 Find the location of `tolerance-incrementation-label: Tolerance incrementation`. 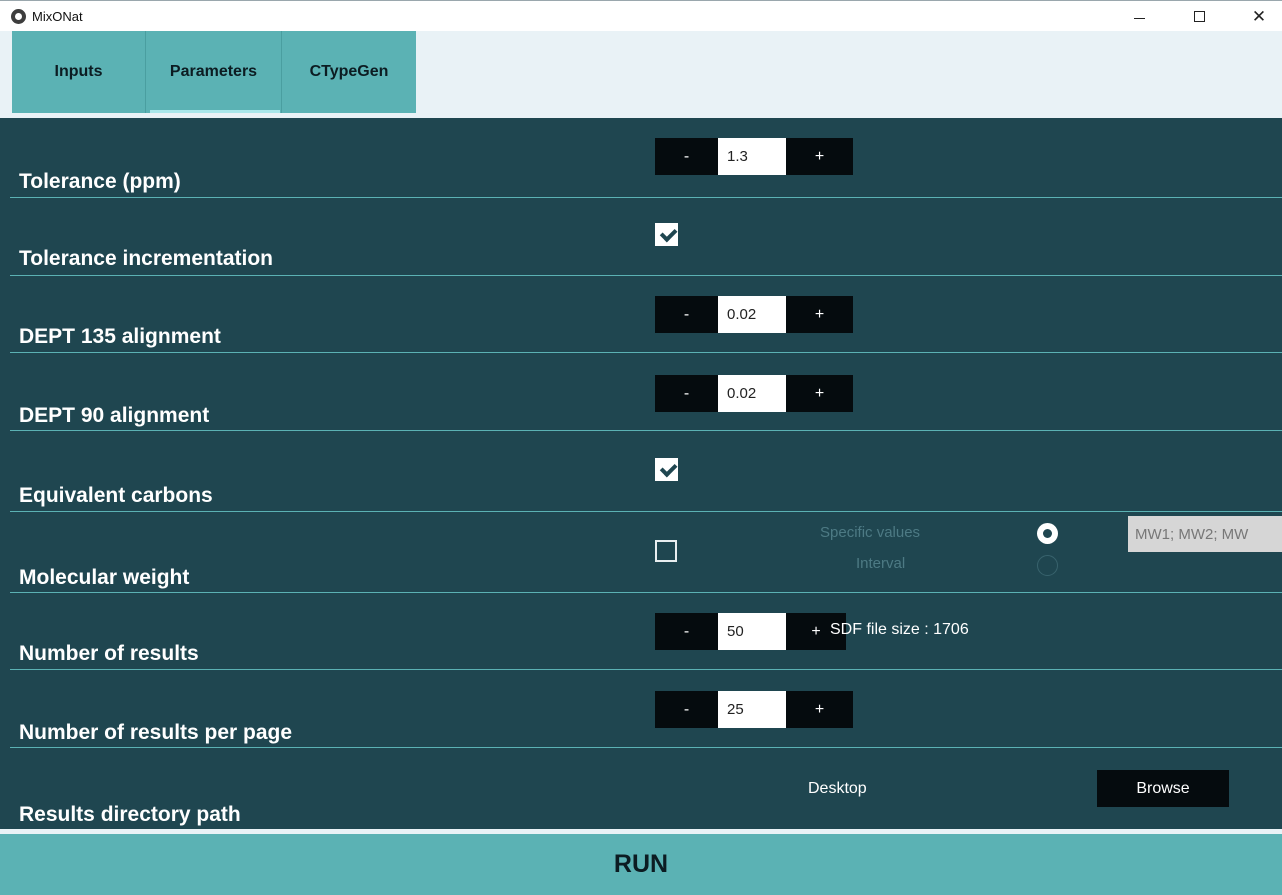

tolerance-incrementation-label: Tolerance incrementation is located at coordinates (146, 258).